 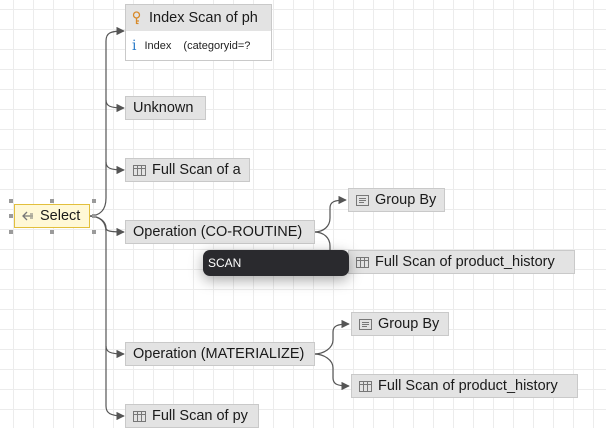 What do you see at coordinates (106, 121) in the screenshot?
I see `edge-select-index-scan` at bounding box center [106, 121].